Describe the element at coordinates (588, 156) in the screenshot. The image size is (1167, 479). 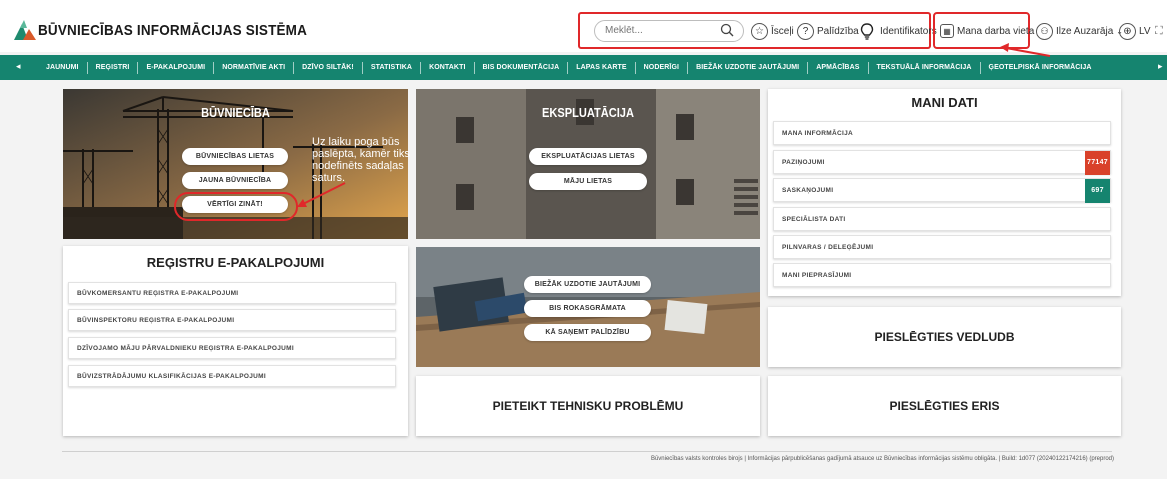
I see `ekspluatacijas-lietas-button: EKSPLUATĀCIJAS LIETAS` at that location.